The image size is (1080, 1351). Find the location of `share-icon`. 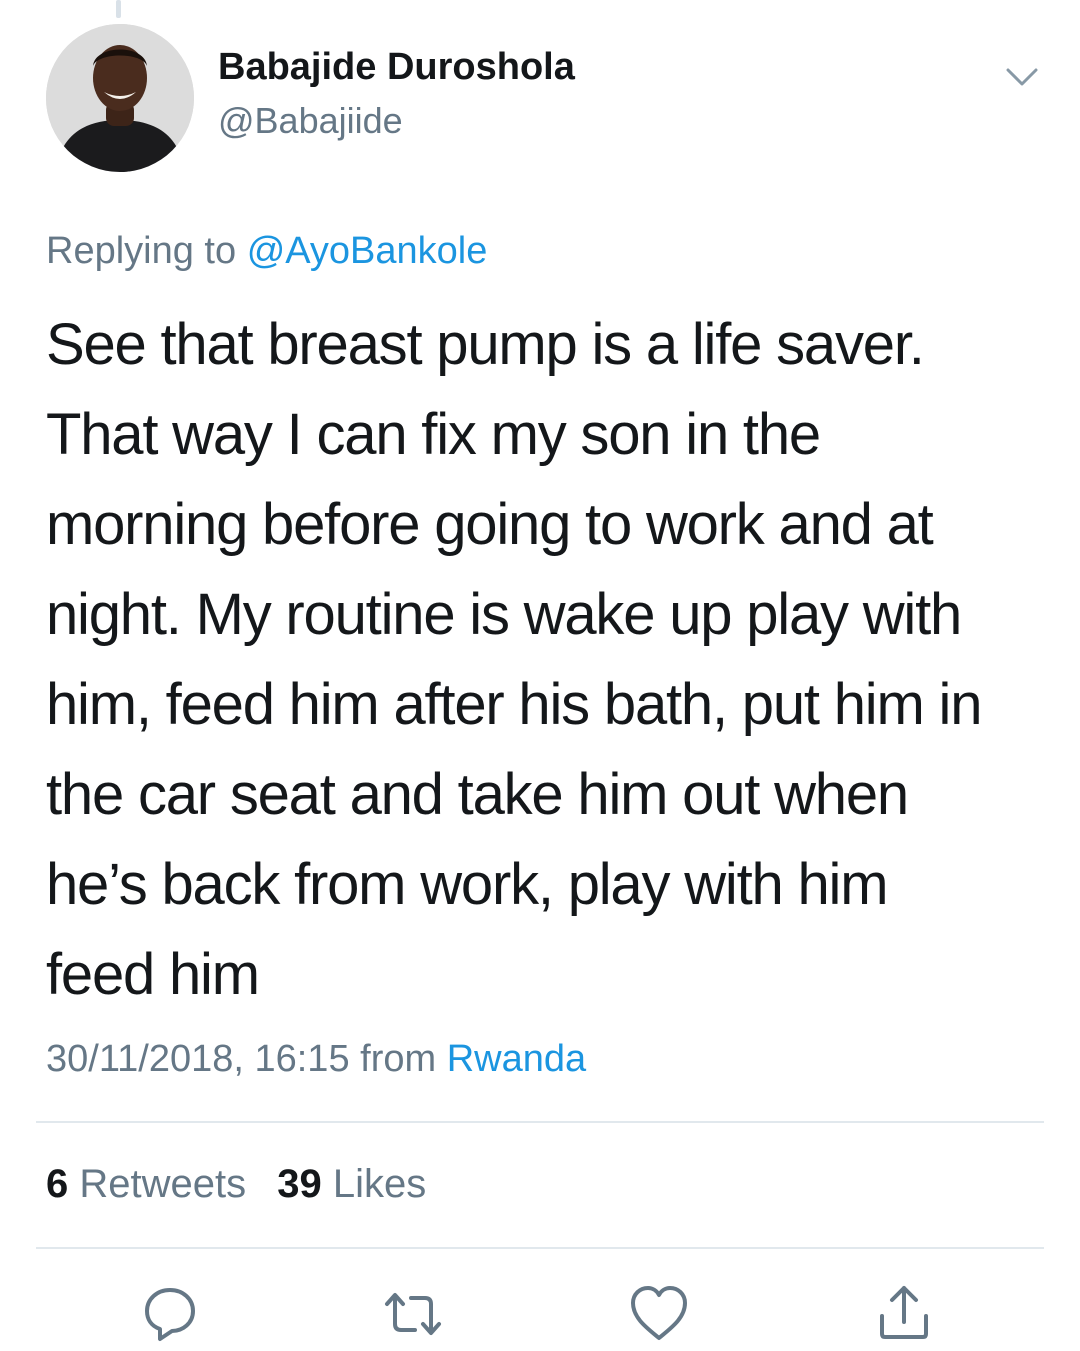

share-icon is located at coordinates (904, 1312).